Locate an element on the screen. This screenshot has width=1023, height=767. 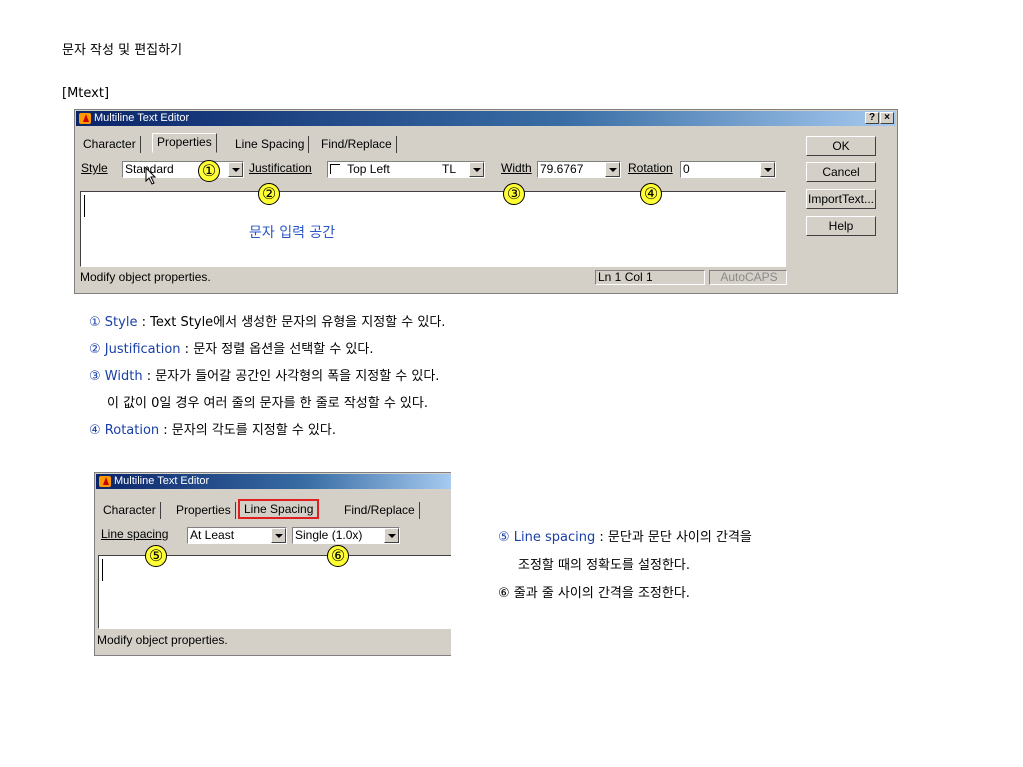
width-label: Width is located at coordinates (516, 168).